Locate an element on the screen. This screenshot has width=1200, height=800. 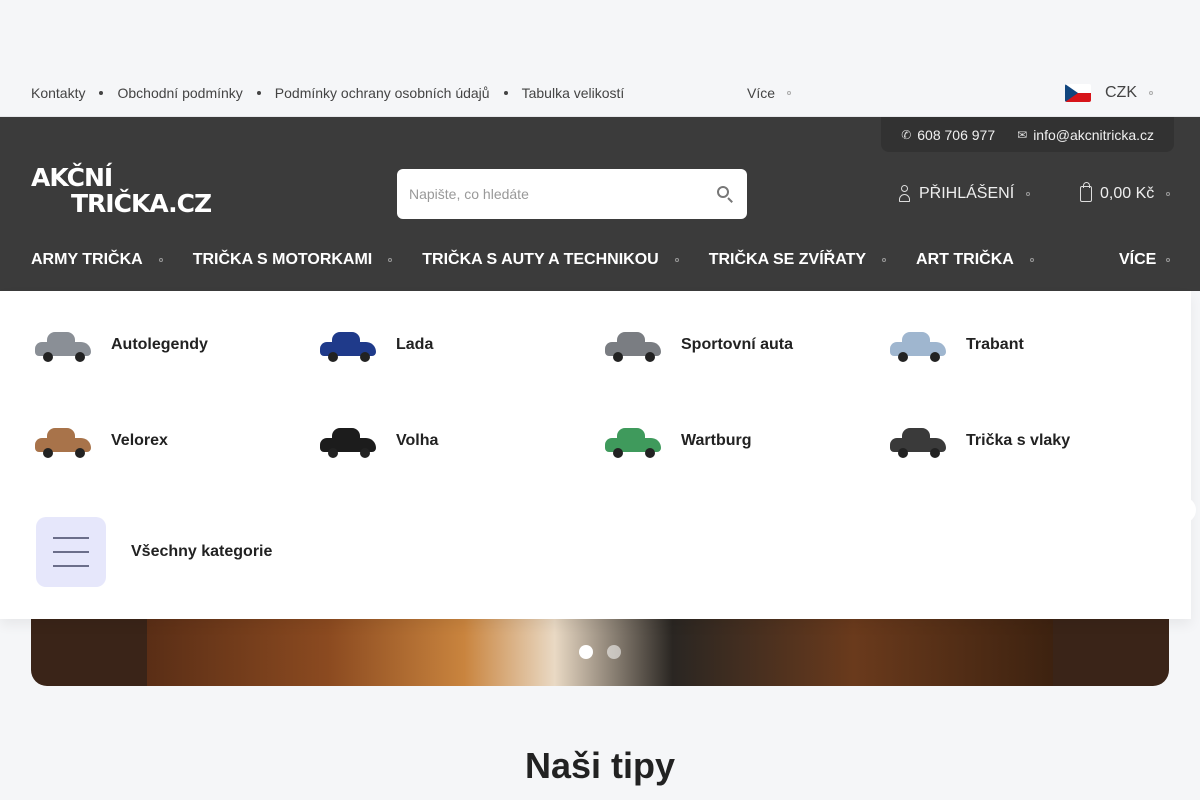
nav-item-zvirata: Trička se zvířaty is located at coordinates (797, 260).